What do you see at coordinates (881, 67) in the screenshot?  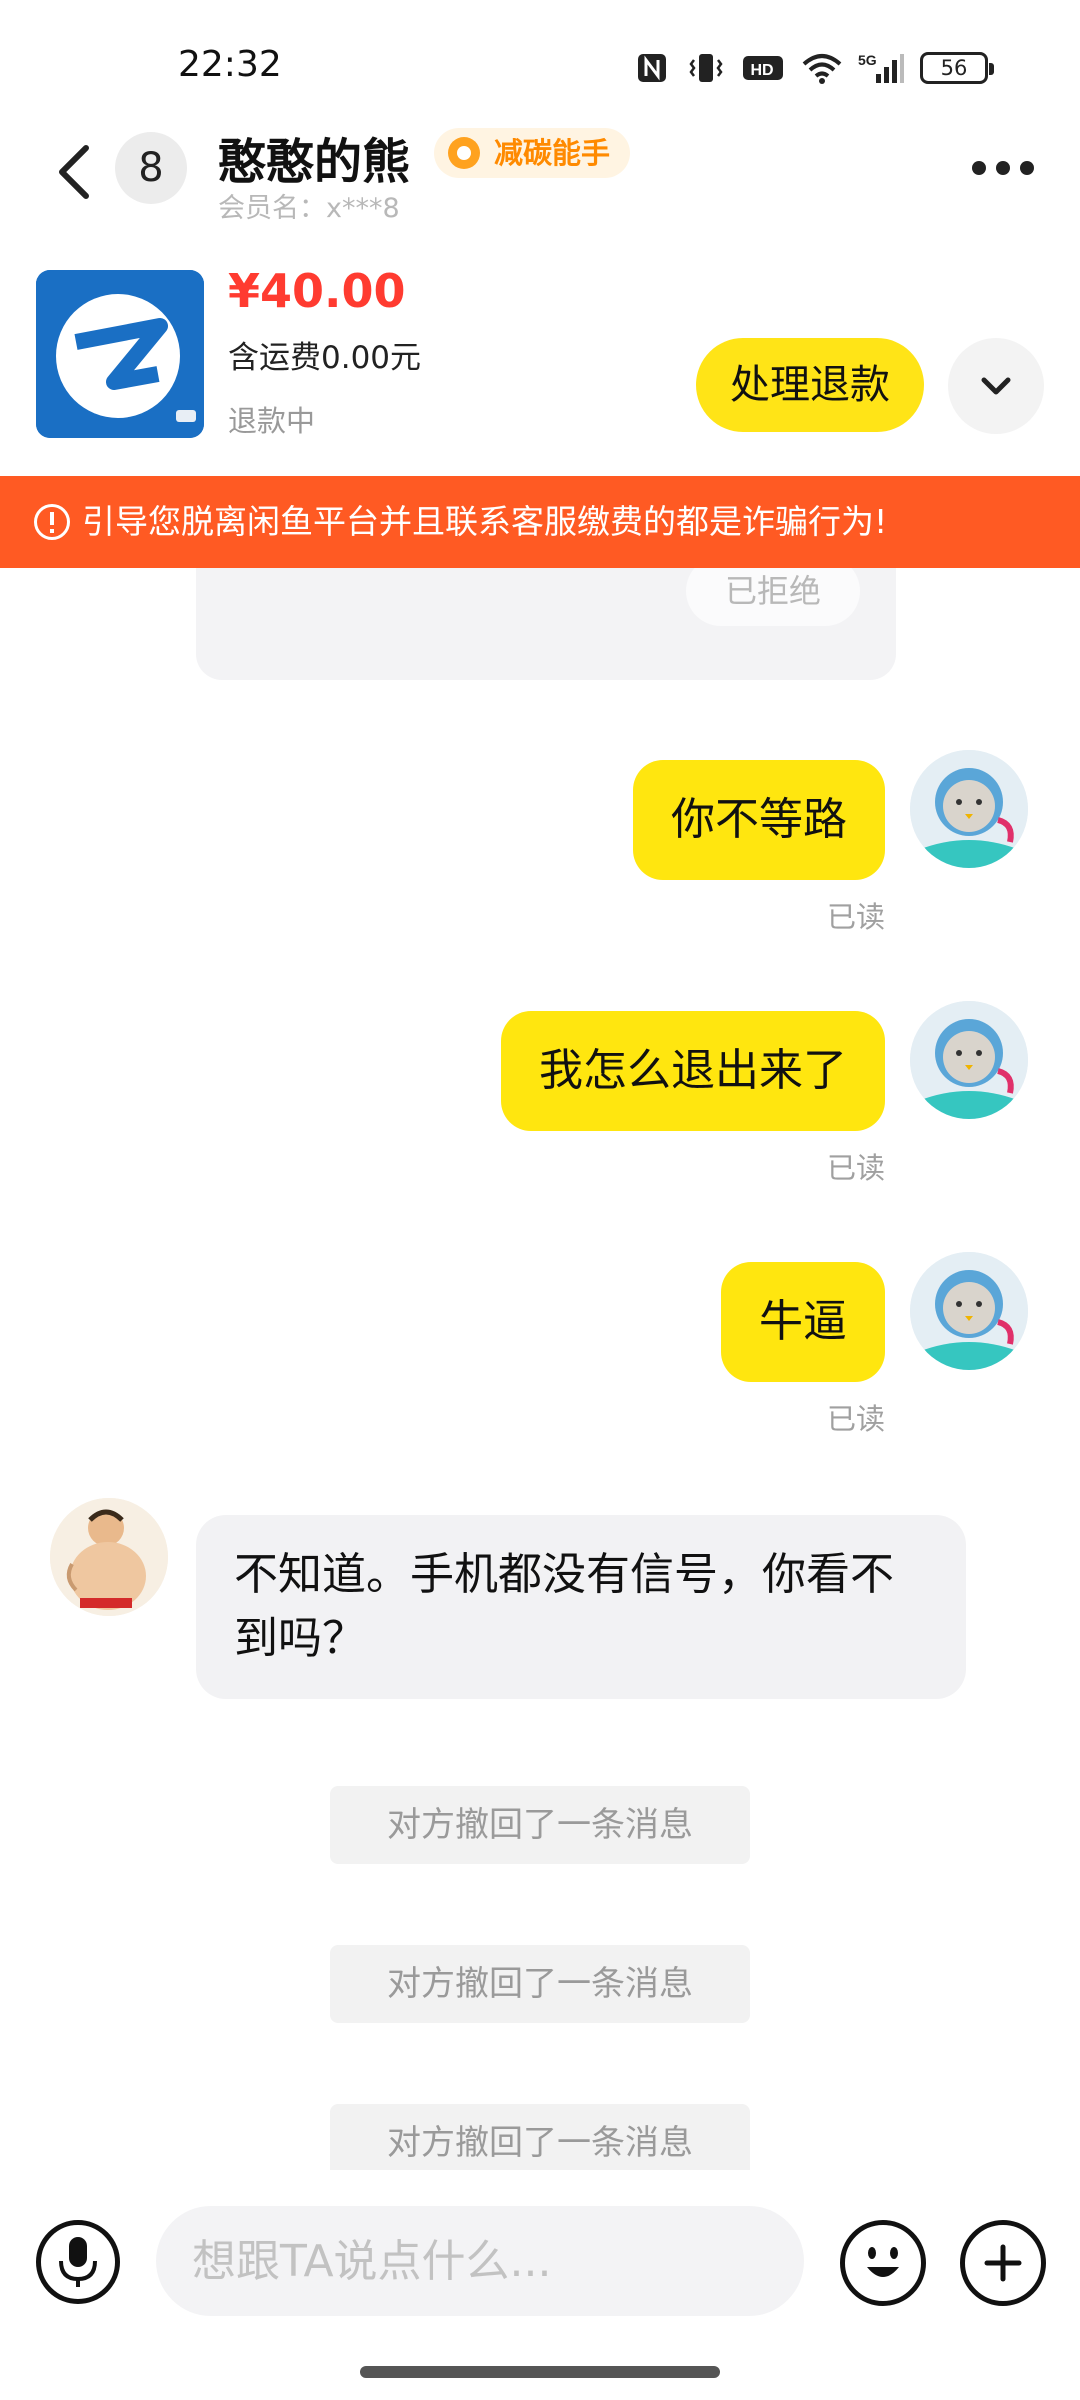 I see `signal-icon: 5G` at bounding box center [881, 67].